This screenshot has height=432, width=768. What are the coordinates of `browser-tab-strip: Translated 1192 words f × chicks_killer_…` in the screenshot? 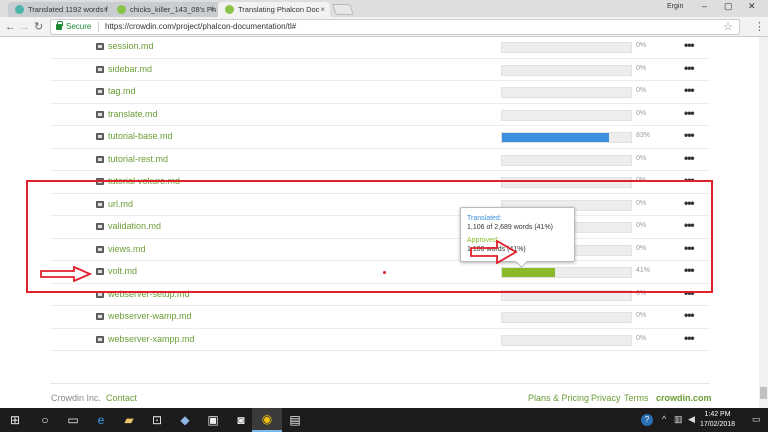 It's located at (384, 8).